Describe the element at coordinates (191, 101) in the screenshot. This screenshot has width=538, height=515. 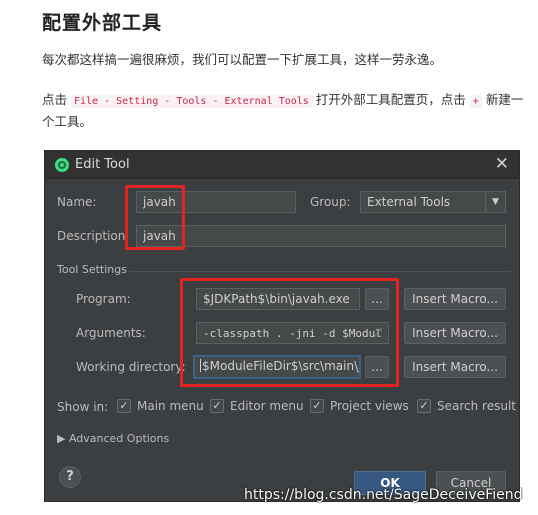
I see `settings-path-code: File - Setting - Tools - External Tools` at that location.